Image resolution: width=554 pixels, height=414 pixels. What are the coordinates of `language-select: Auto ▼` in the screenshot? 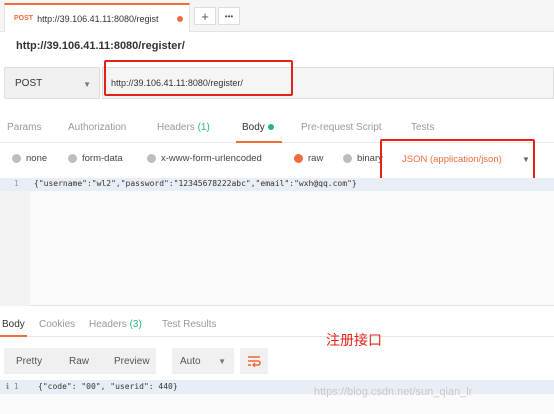 It's located at (203, 361).